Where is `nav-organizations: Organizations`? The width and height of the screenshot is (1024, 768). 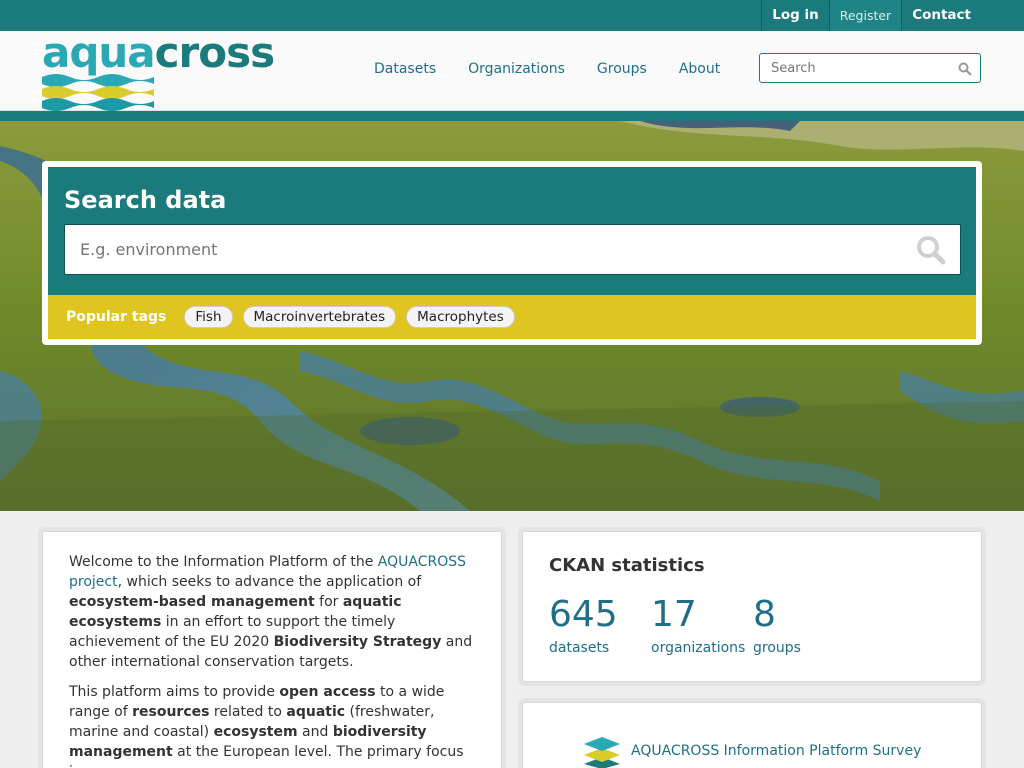
nav-organizations: Organizations is located at coordinates (516, 69).